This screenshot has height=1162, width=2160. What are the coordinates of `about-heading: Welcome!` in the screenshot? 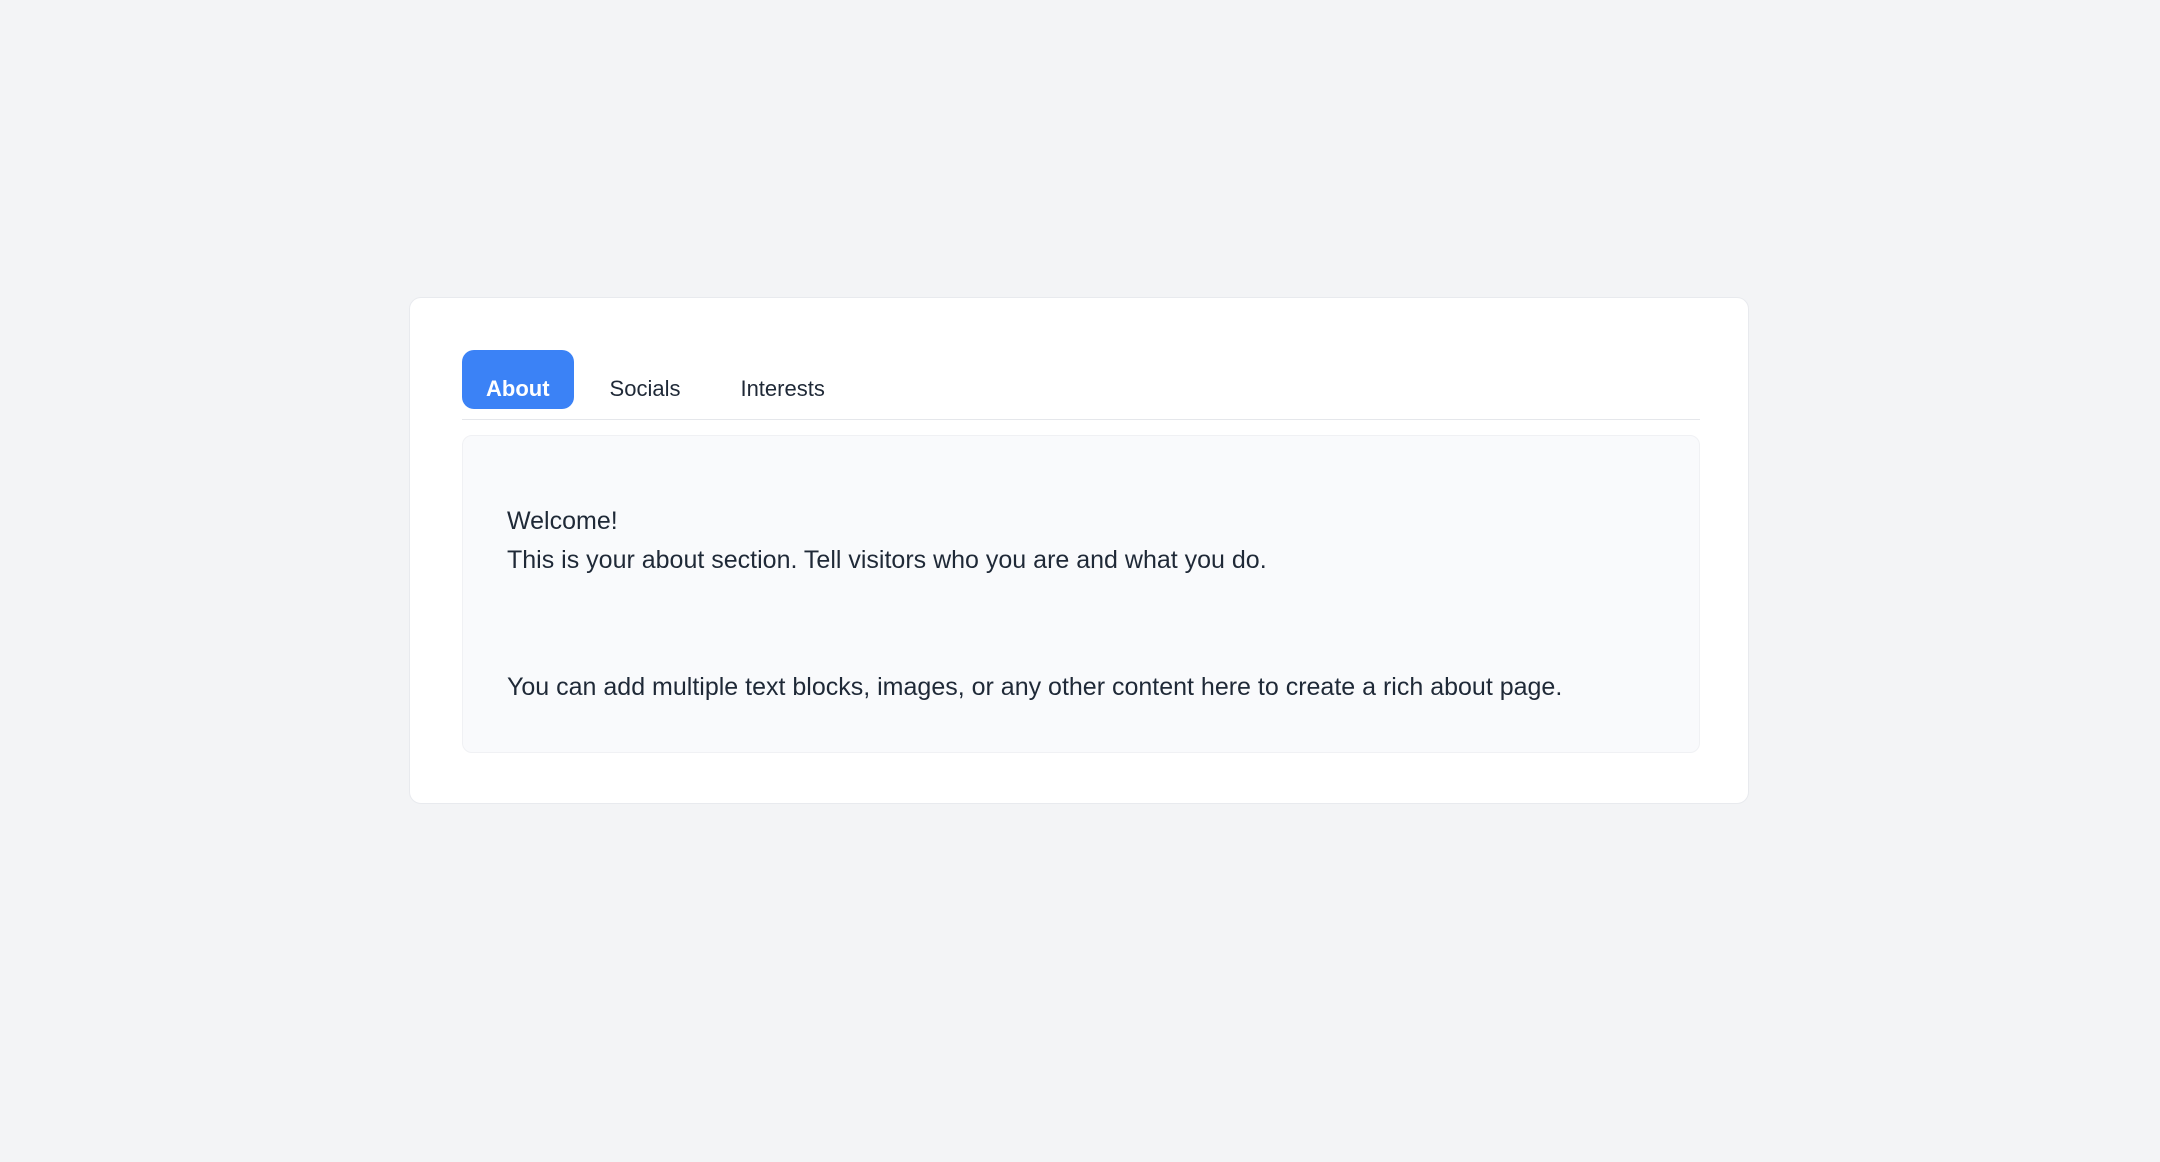 It's located at (562, 521).